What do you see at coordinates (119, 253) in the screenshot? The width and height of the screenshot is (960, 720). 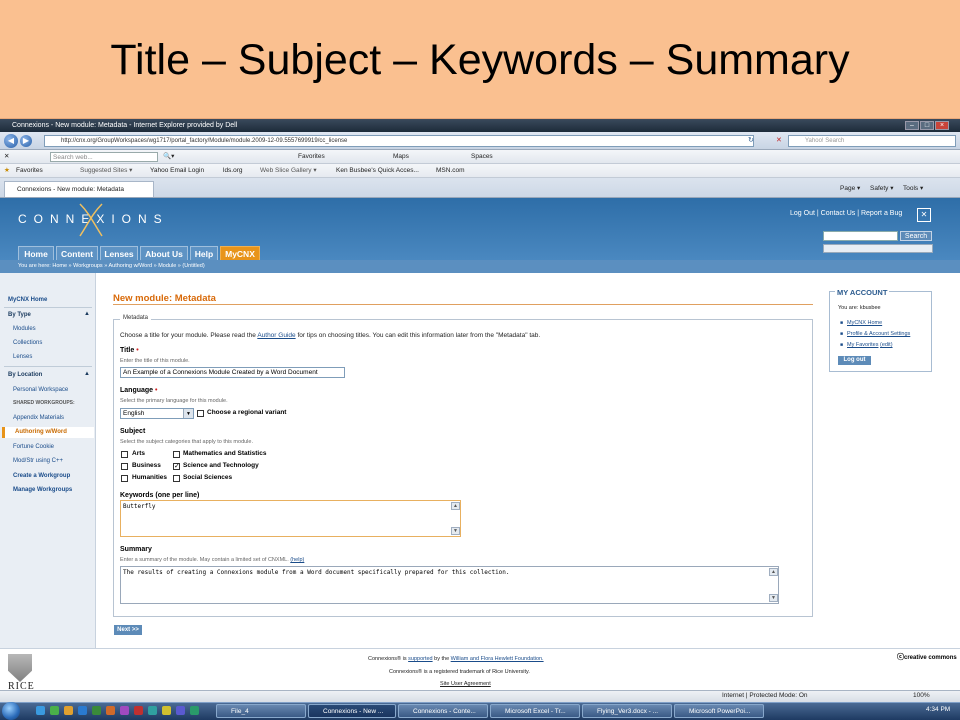 I see `tab-lenses: Lenses` at bounding box center [119, 253].